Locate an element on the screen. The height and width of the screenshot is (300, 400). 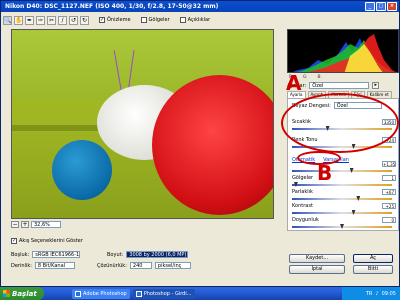
minimize-button: _ is located at coordinates (370, 6).